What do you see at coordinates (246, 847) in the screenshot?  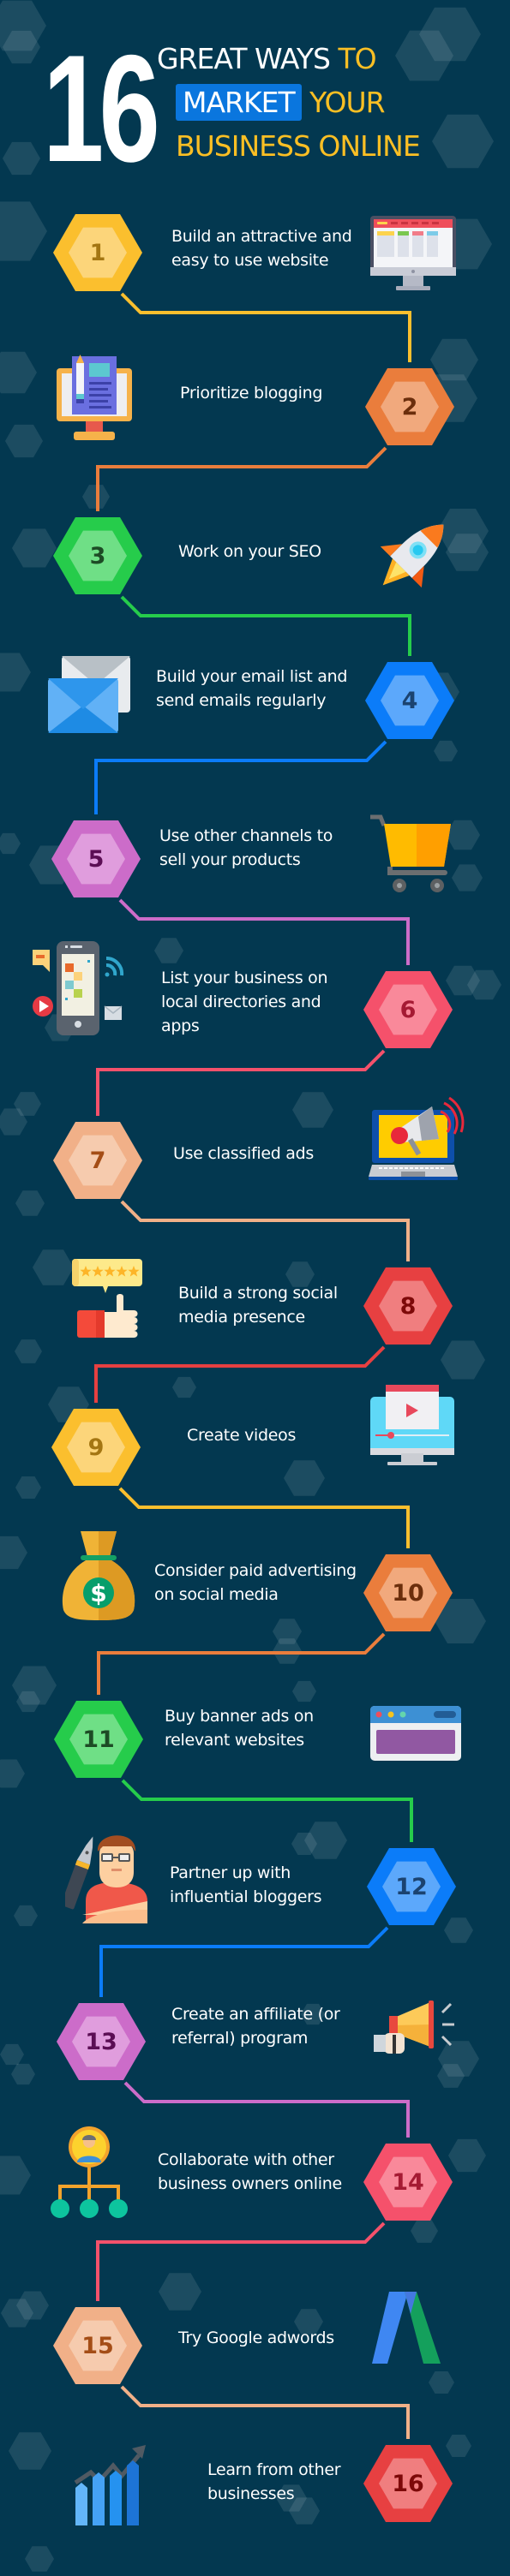 I see `step-text: Use other channels to sell your products` at bounding box center [246, 847].